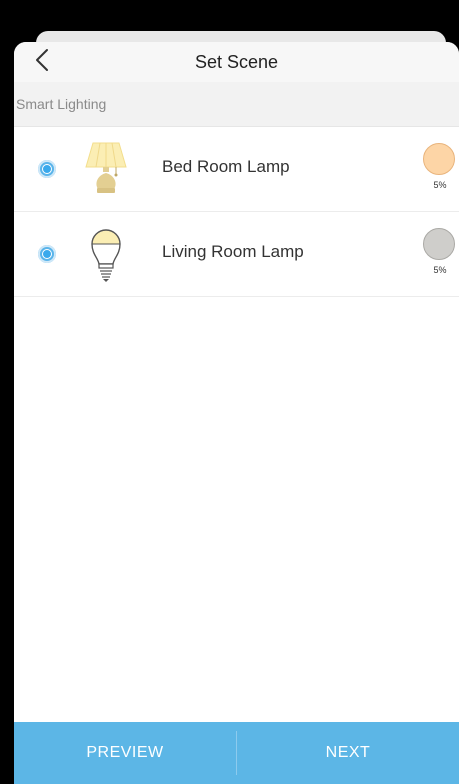  Describe the element at coordinates (125, 753) in the screenshot. I see `preview-button: PREVIEW` at that location.